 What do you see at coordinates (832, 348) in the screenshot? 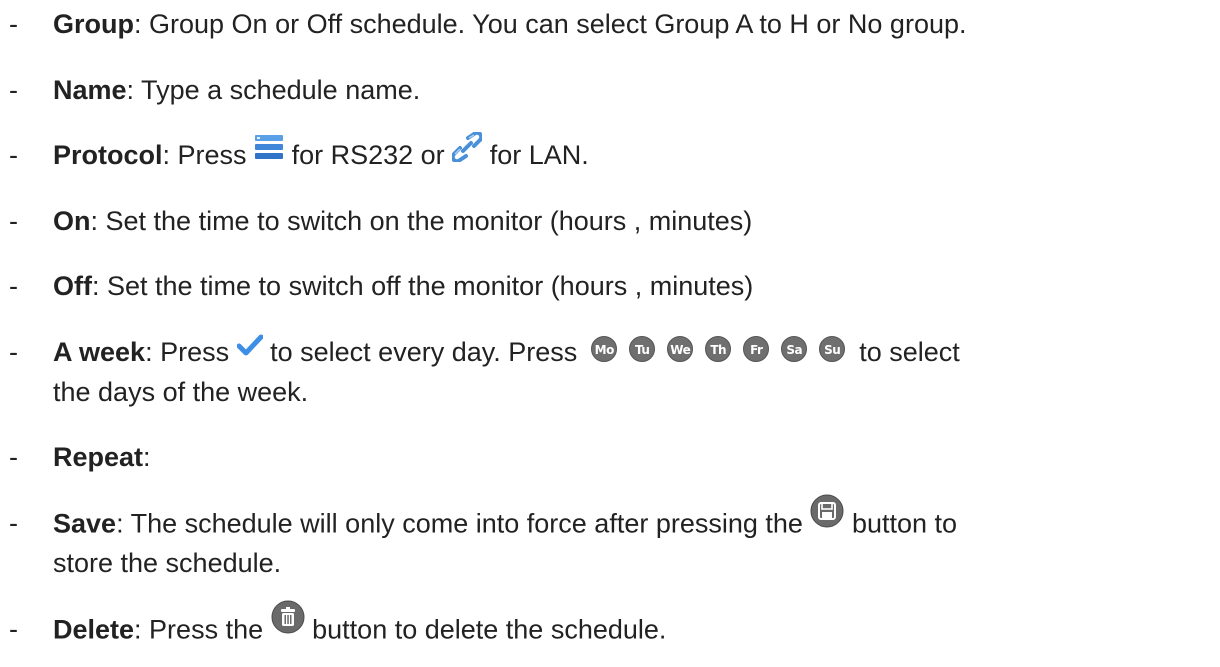
I see `day-su-icon: Su` at bounding box center [832, 348].